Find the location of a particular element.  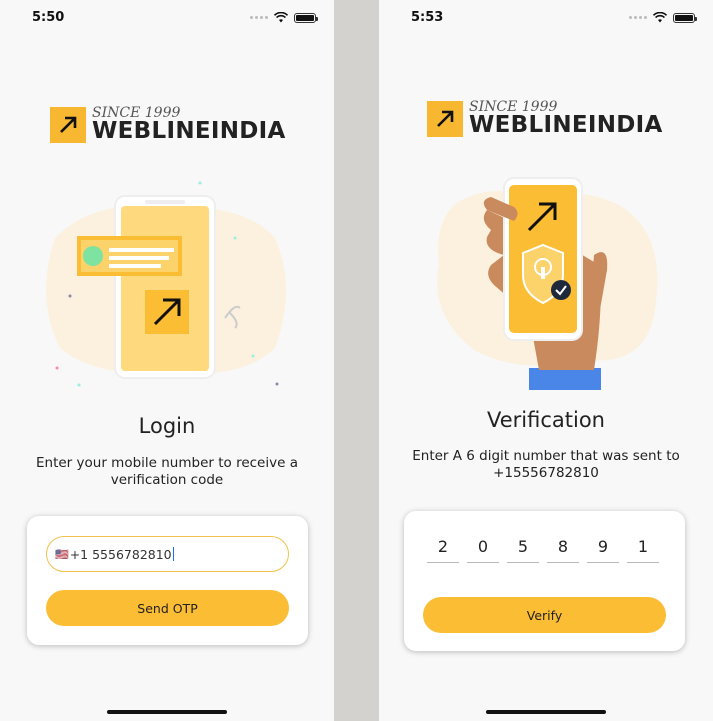

text-caret is located at coordinates (173, 554).